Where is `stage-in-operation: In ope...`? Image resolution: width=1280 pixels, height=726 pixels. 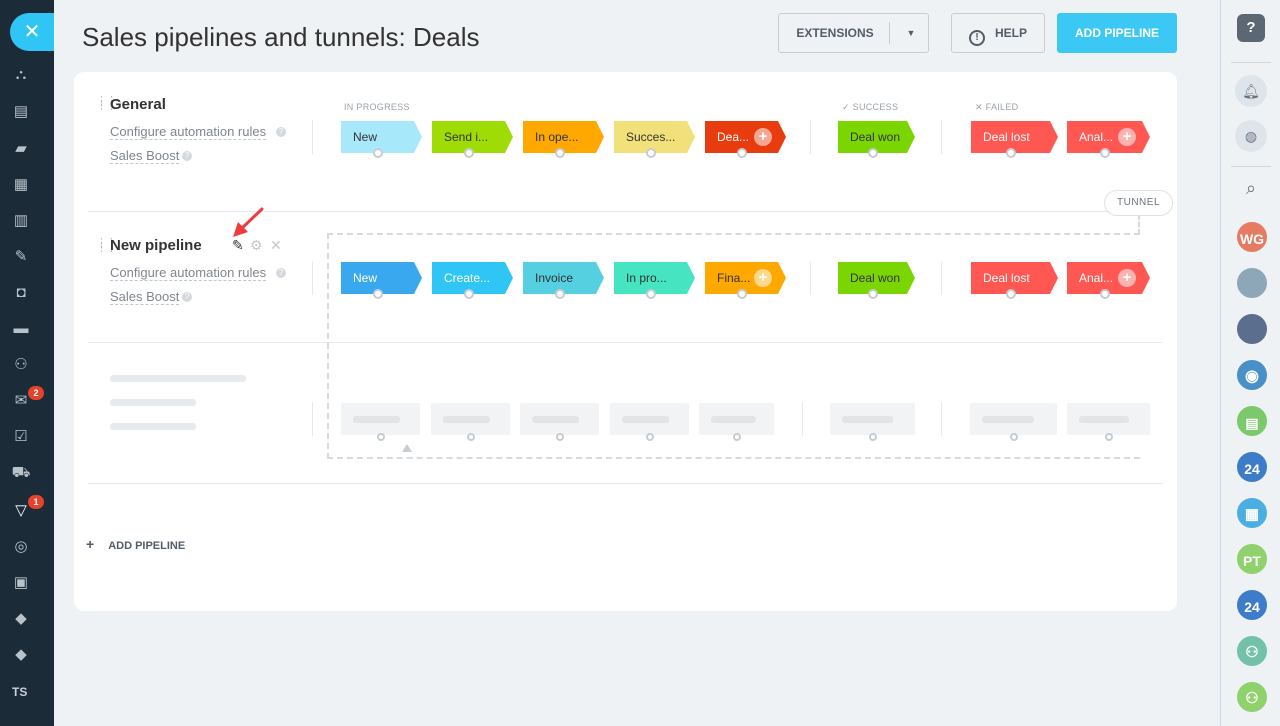 stage-in-operation: In ope... is located at coordinates (563, 139).